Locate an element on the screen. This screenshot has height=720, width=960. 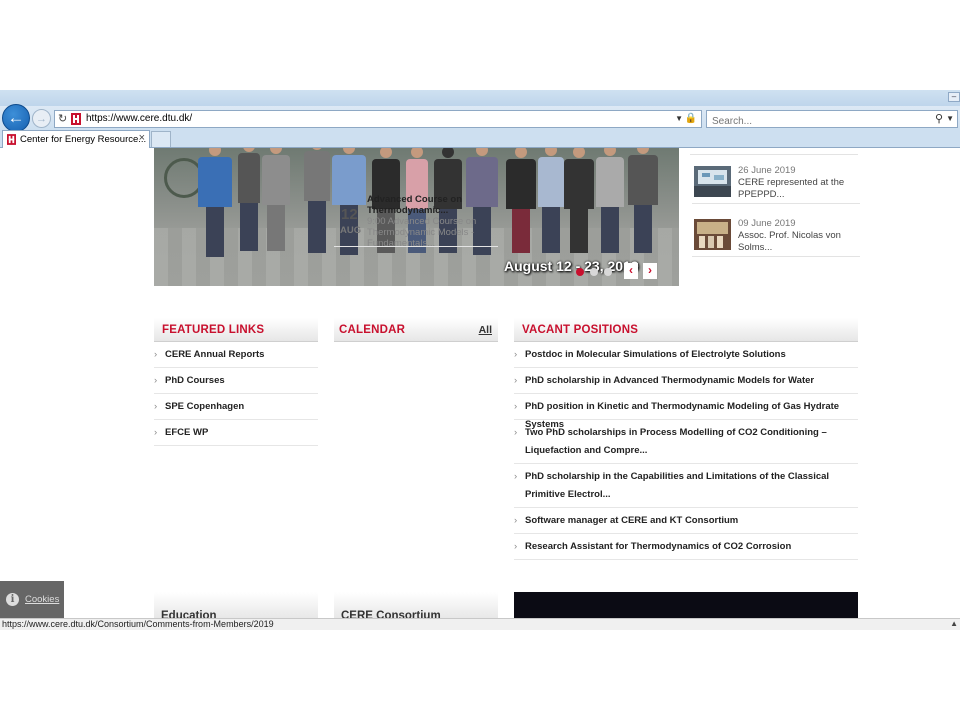
hero-caption: August 12 - 23, 2019 is located at coordinates (571, 266).